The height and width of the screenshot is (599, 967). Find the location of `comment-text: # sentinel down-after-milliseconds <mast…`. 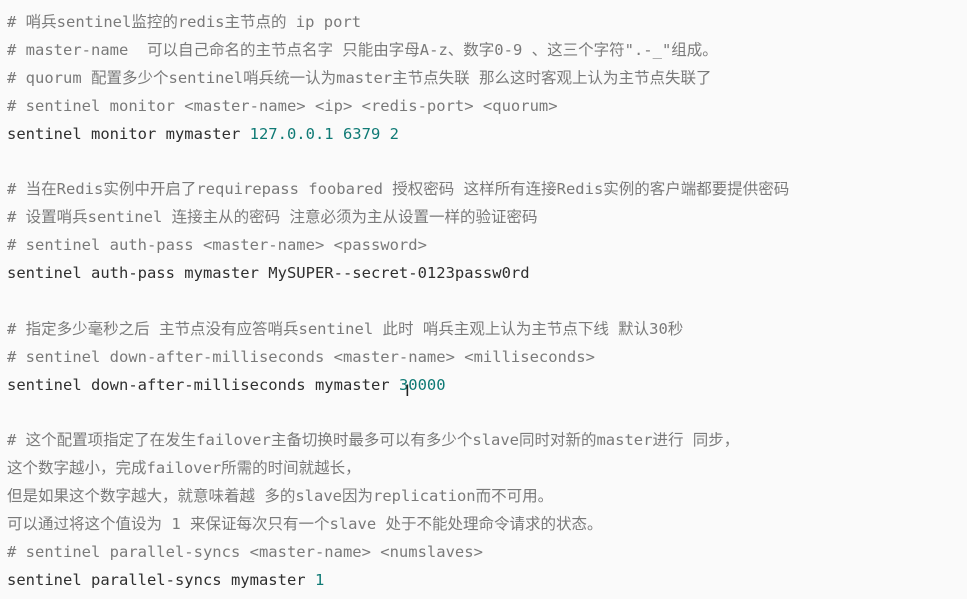

comment-text: # sentinel down-after-milliseconds <mast… is located at coordinates (301, 356).